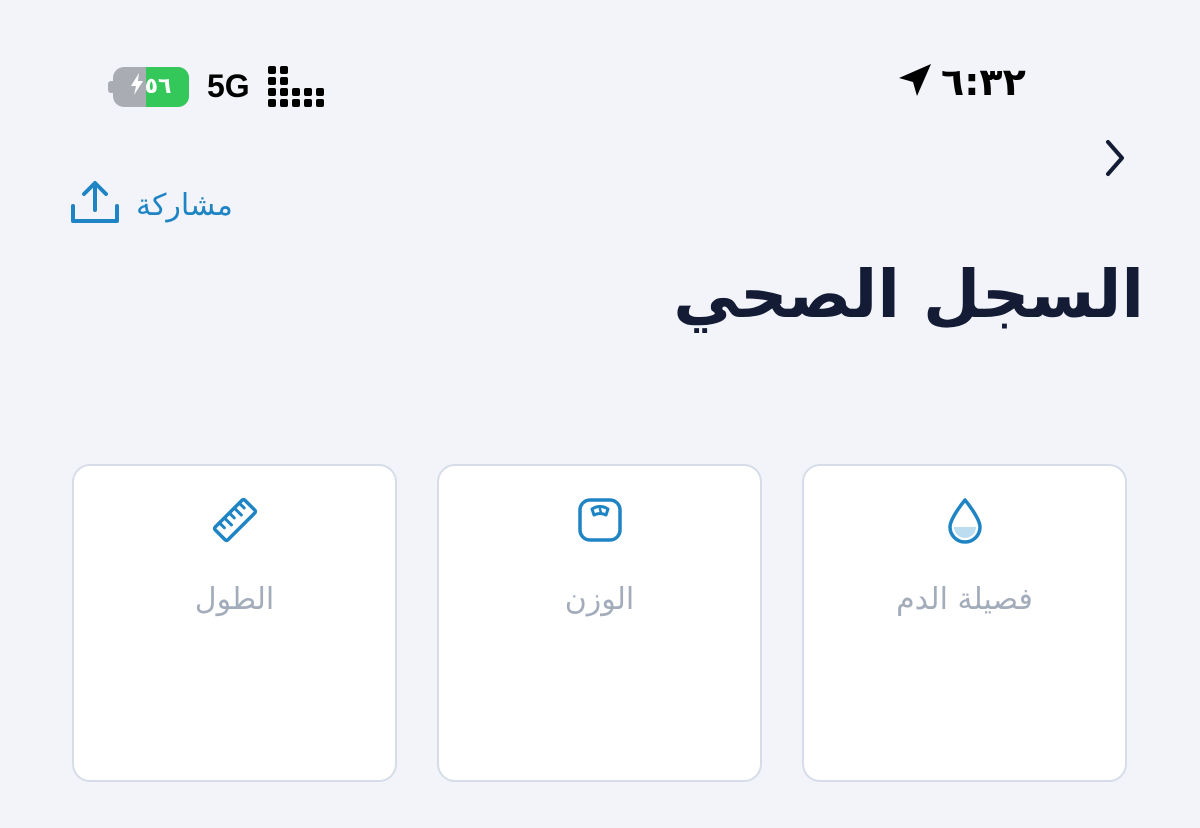  Describe the element at coordinates (964, 599) in the screenshot. I see `card-label-blood-type: فصيلة الدم` at that location.